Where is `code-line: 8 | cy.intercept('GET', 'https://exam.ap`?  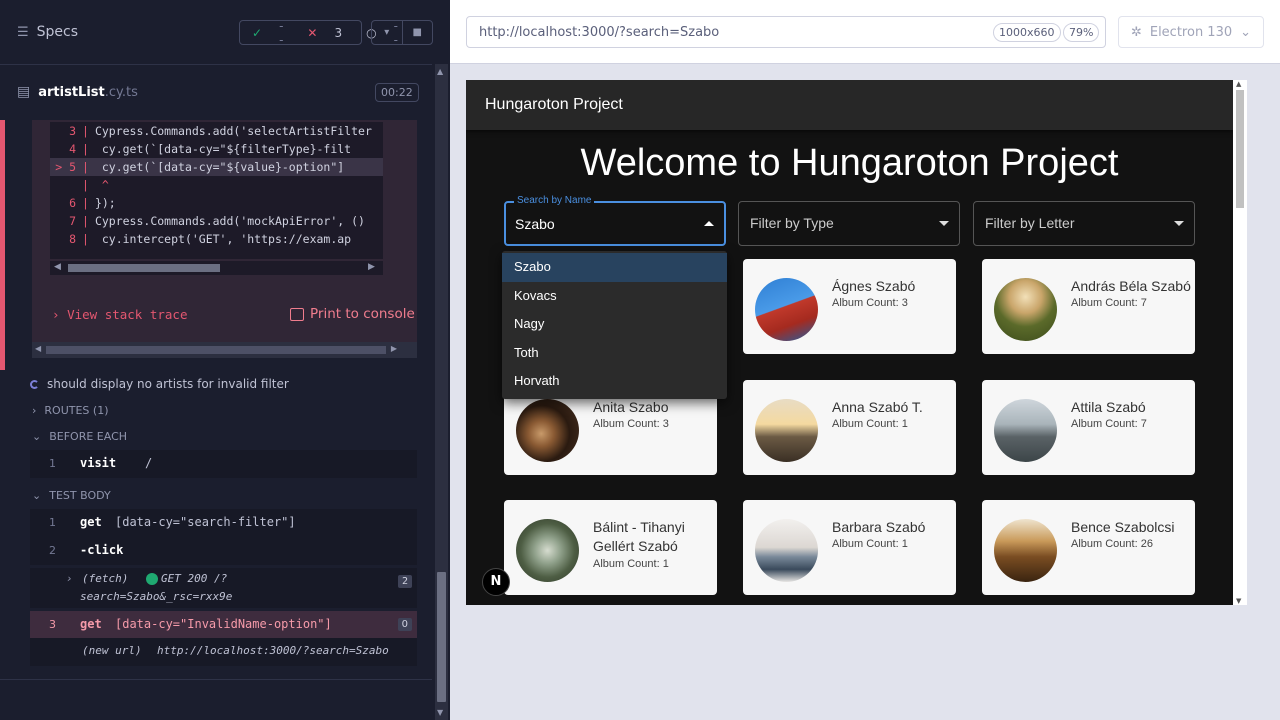 code-line: 8 | cy.intercept('GET', 'https://exam.ap is located at coordinates (210, 239).